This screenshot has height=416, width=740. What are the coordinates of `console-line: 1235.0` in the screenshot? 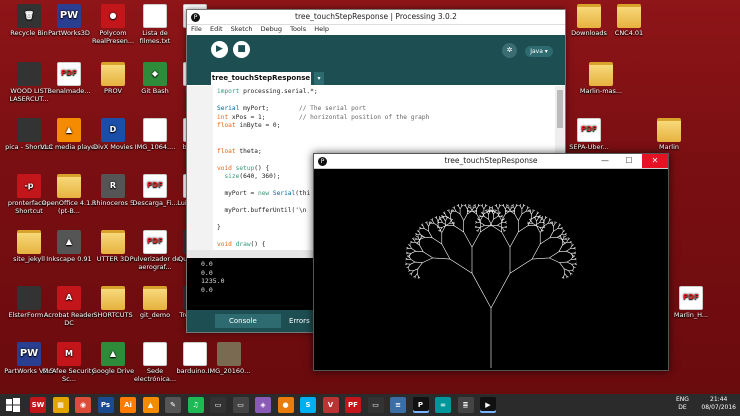 It's located at (213, 281).